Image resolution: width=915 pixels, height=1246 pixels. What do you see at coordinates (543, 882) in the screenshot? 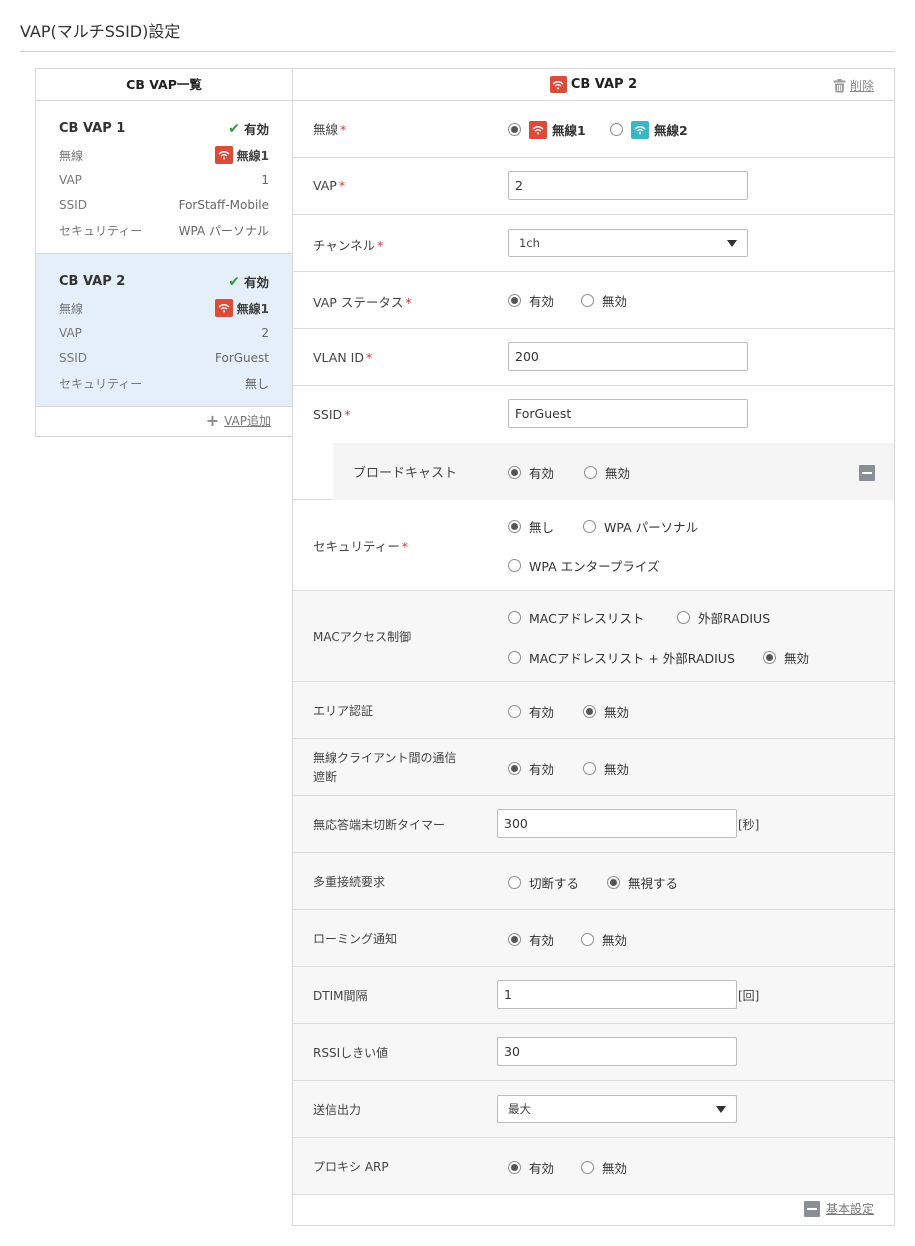
I see `radio-option-disconnect: 切断する` at bounding box center [543, 882].